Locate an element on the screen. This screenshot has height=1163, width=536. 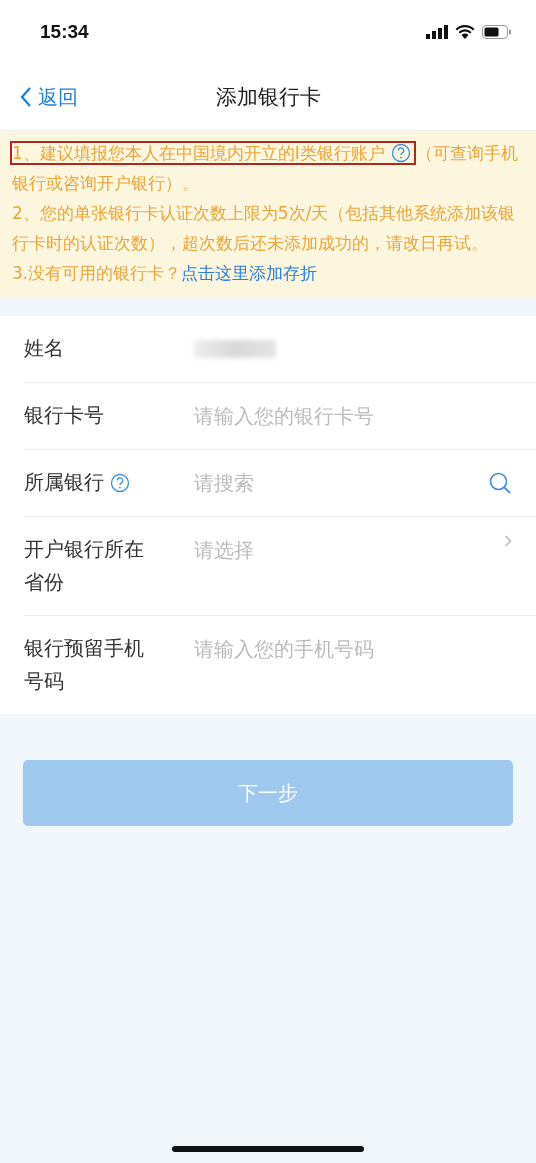
signal-icon is located at coordinates (437, 32).